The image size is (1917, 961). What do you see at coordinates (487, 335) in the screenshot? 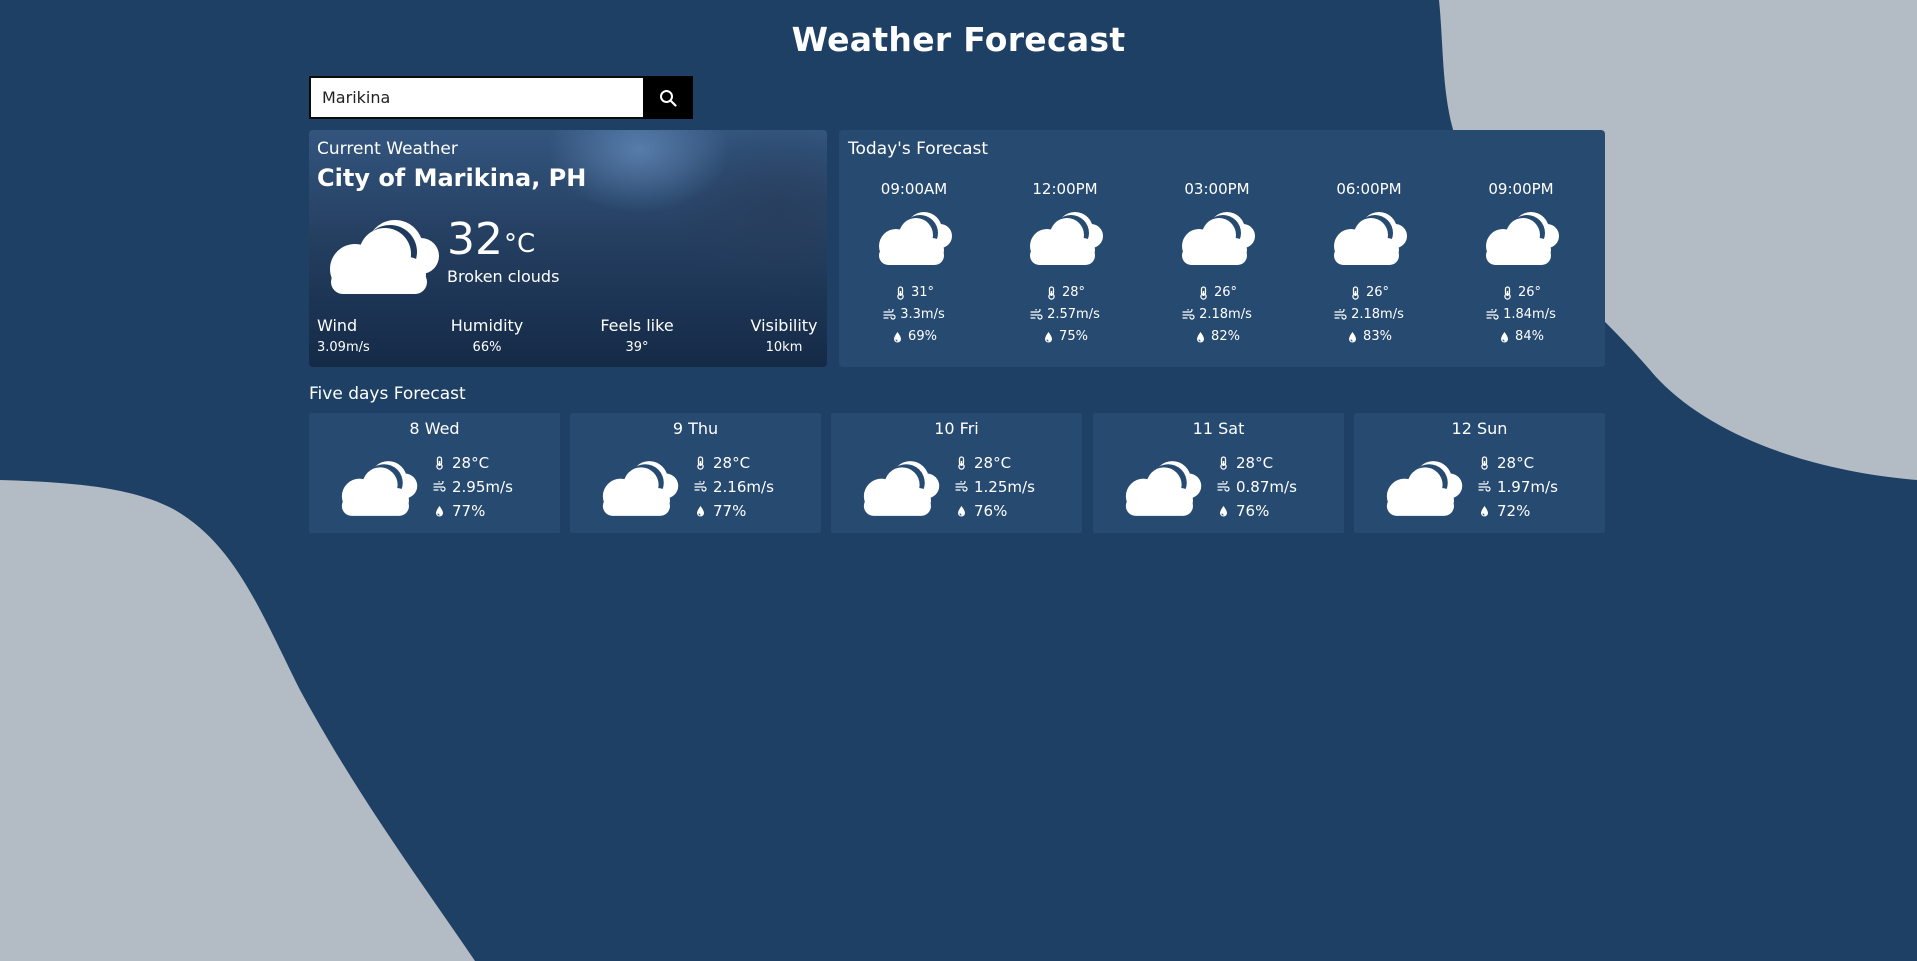
I see `stat-humidity: Humidity 66%` at bounding box center [487, 335].